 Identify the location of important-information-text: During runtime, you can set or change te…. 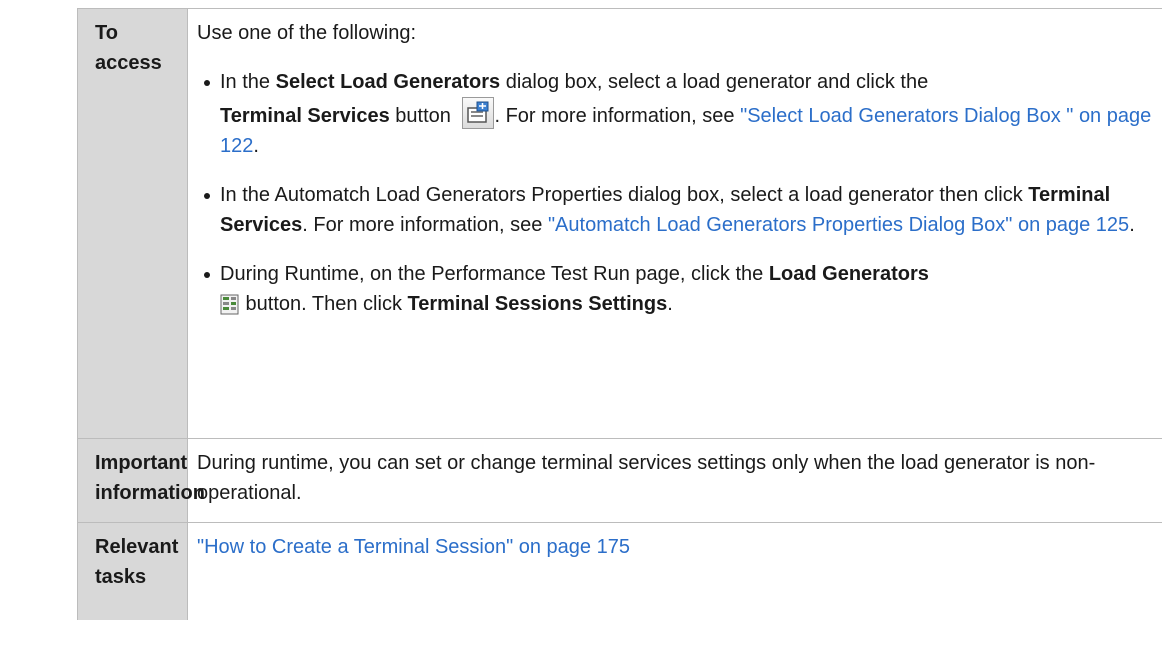
(674, 480).